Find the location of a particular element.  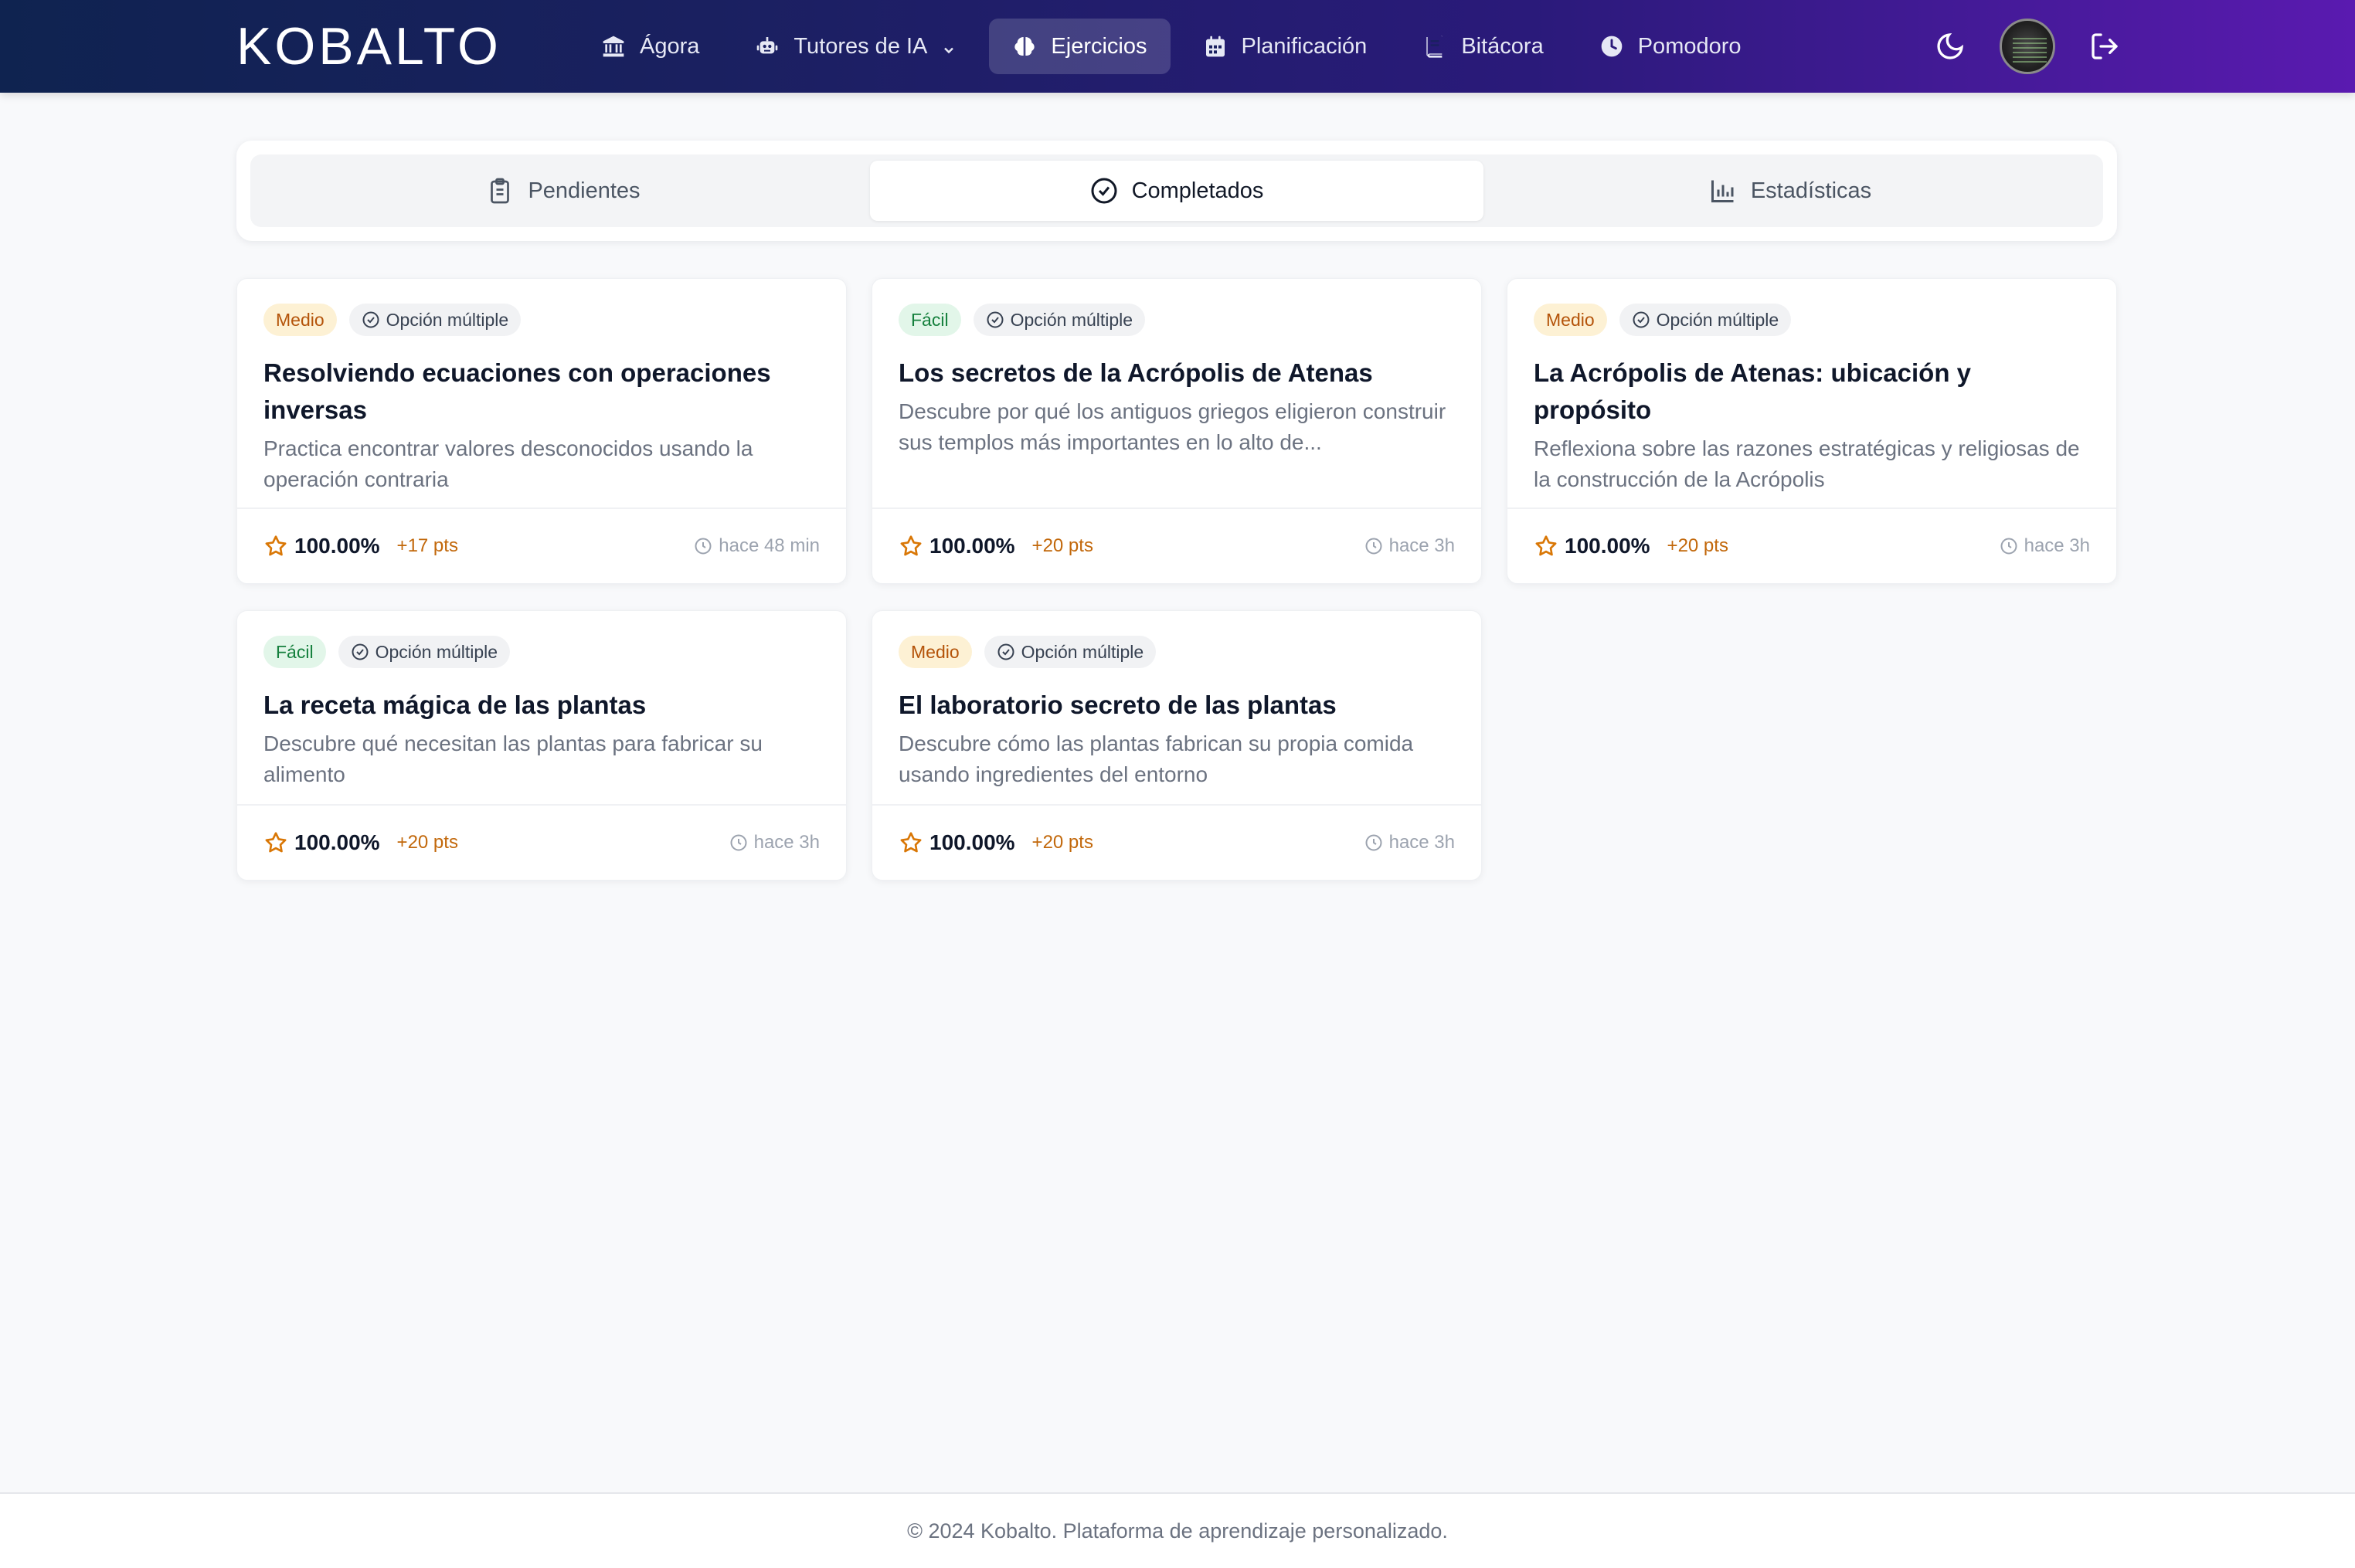

nav-item-bitacora: Bitácora is located at coordinates (1482, 46).